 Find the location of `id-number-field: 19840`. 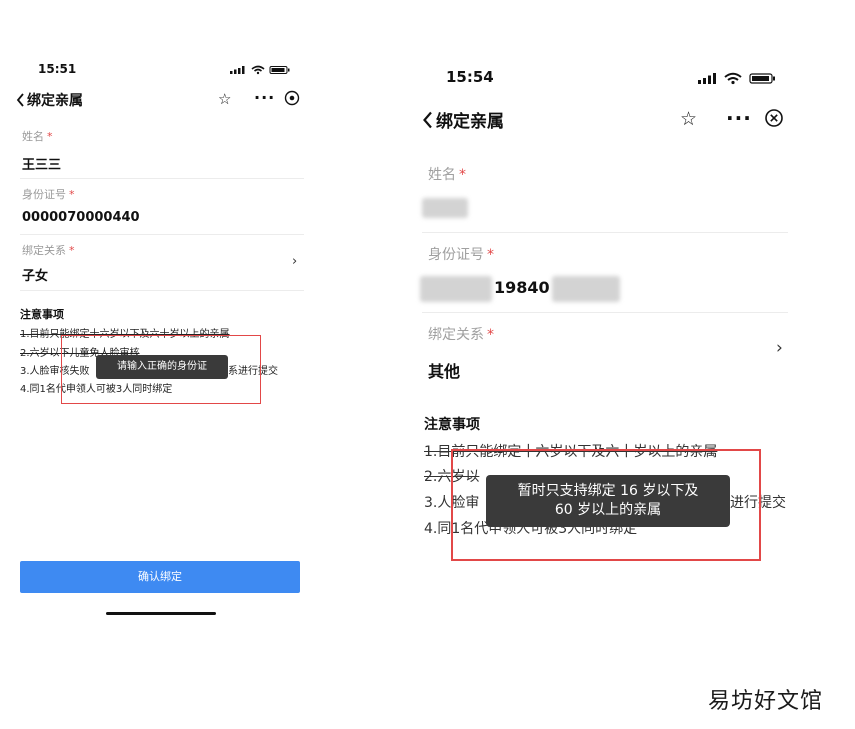

id-number-field: 19840 is located at coordinates (522, 287).